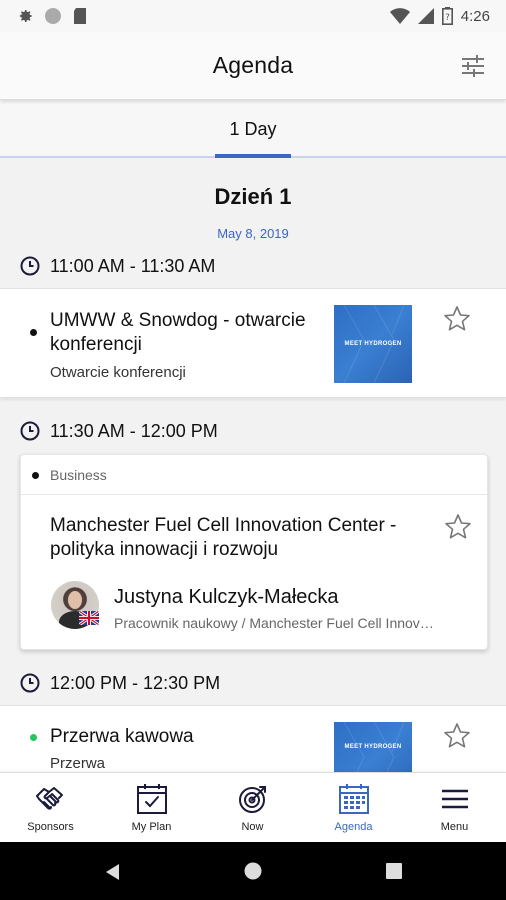 The image size is (506, 900). What do you see at coordinates (178, 332) in the screenshot?
I see `session-title: UMWW & Snowdog - otwarcie konferencji` at bounding box center [178, 332].